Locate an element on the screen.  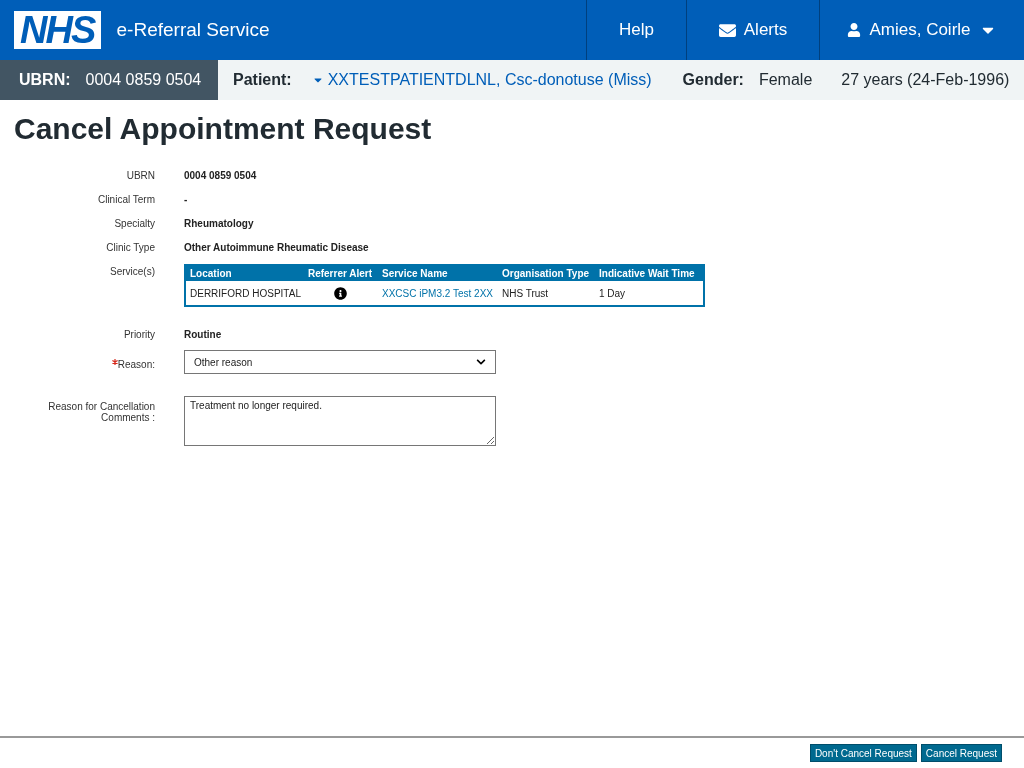
service-link: XXCSC iPM3.2 Test 2XX is located at coordinates (438, 293).